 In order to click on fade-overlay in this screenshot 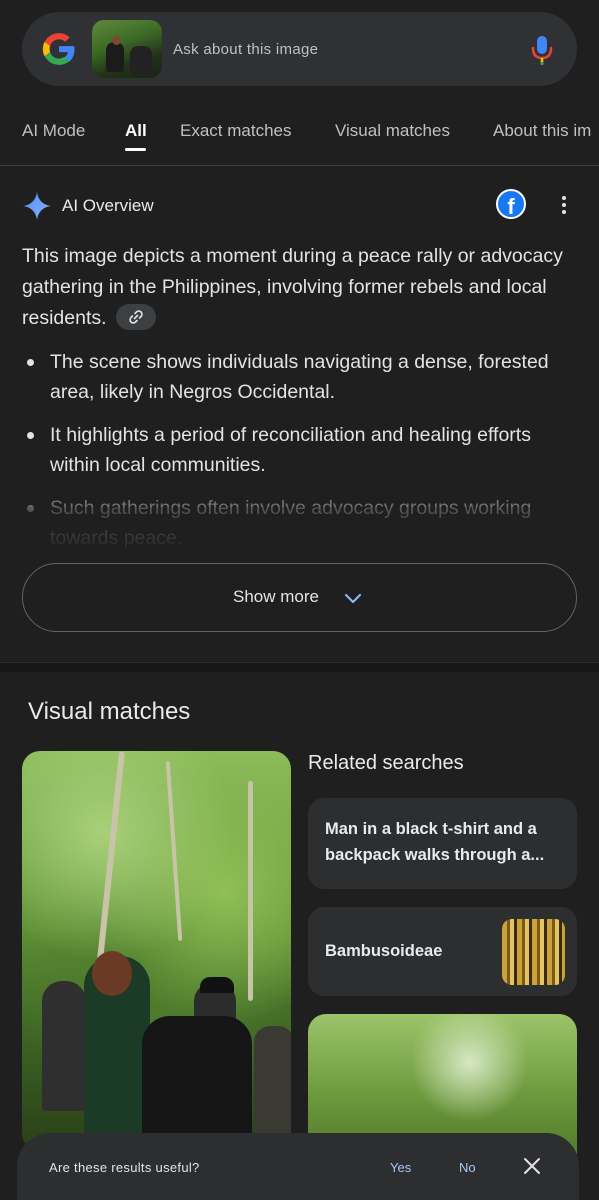, I will do `click(299, 537)`.